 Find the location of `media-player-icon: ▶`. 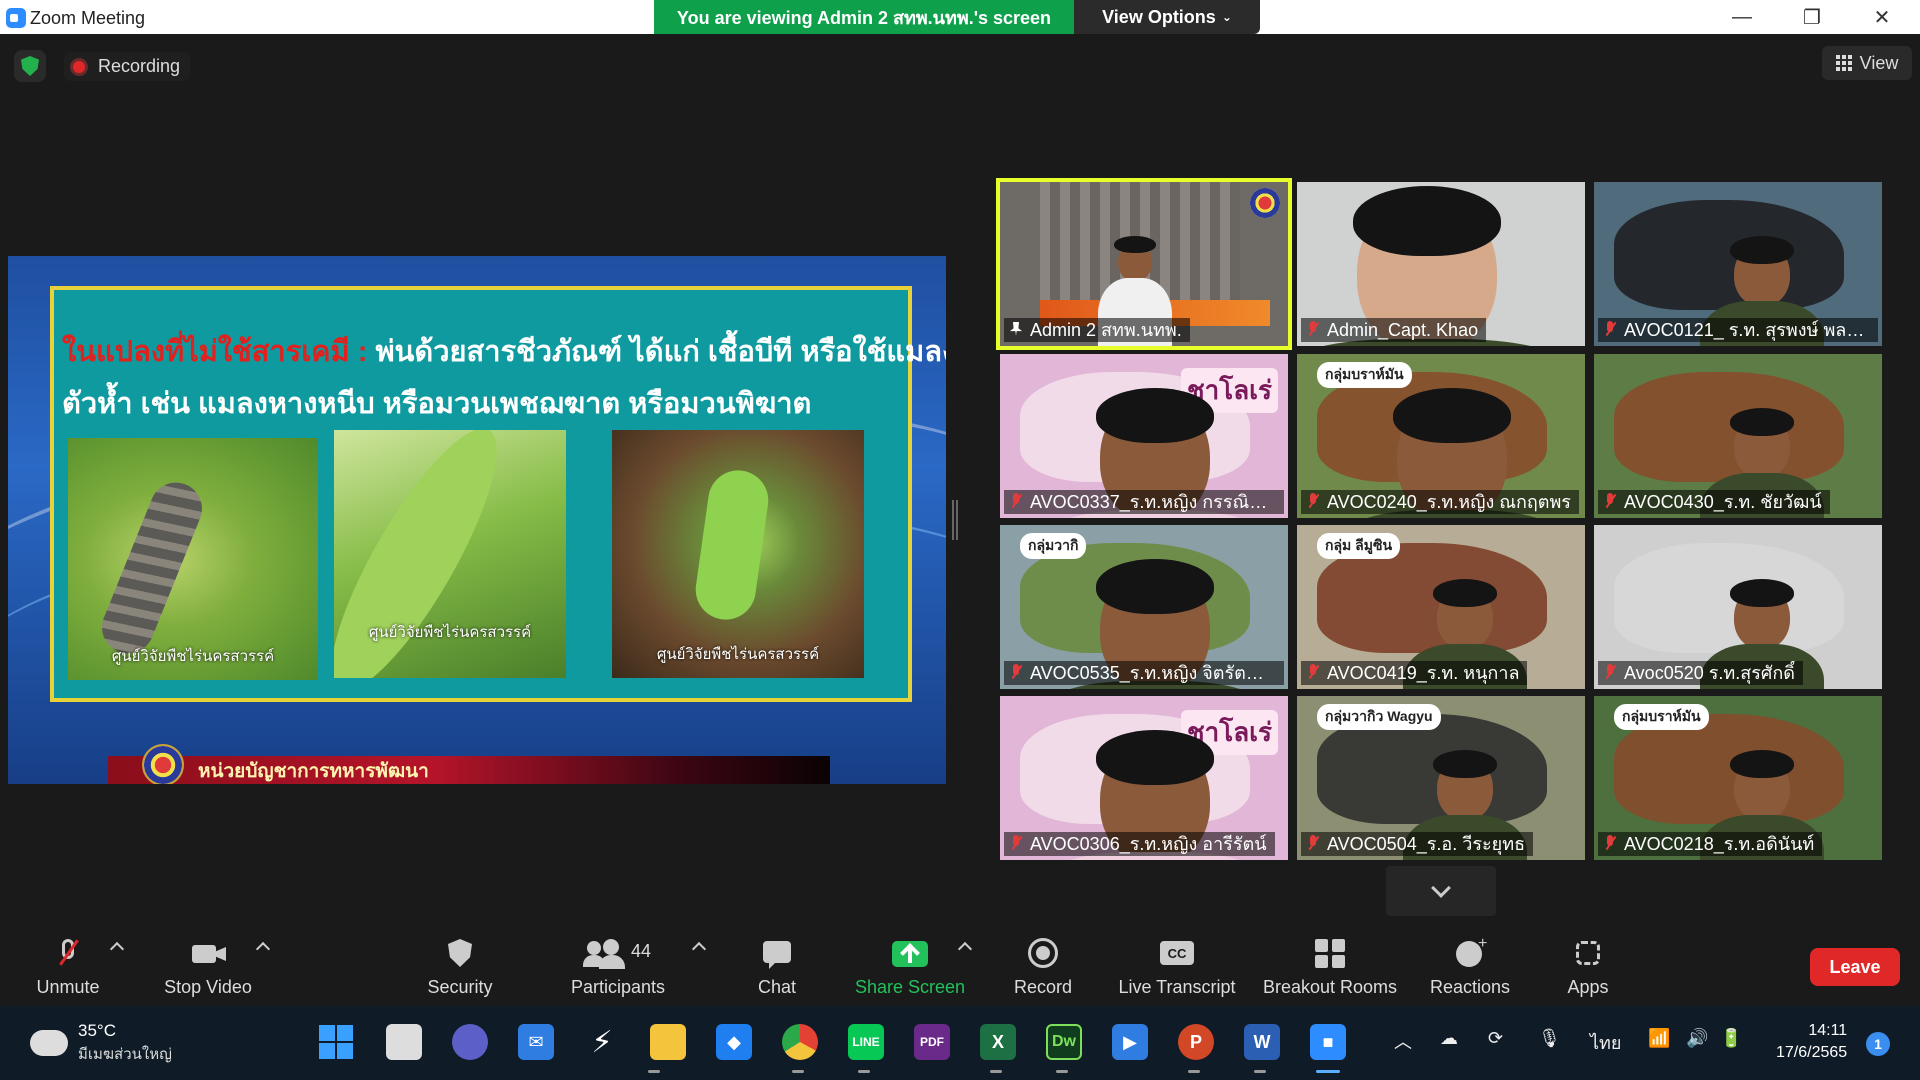

media-player-icon: ▶ is located at coordinates (1130, 1042).